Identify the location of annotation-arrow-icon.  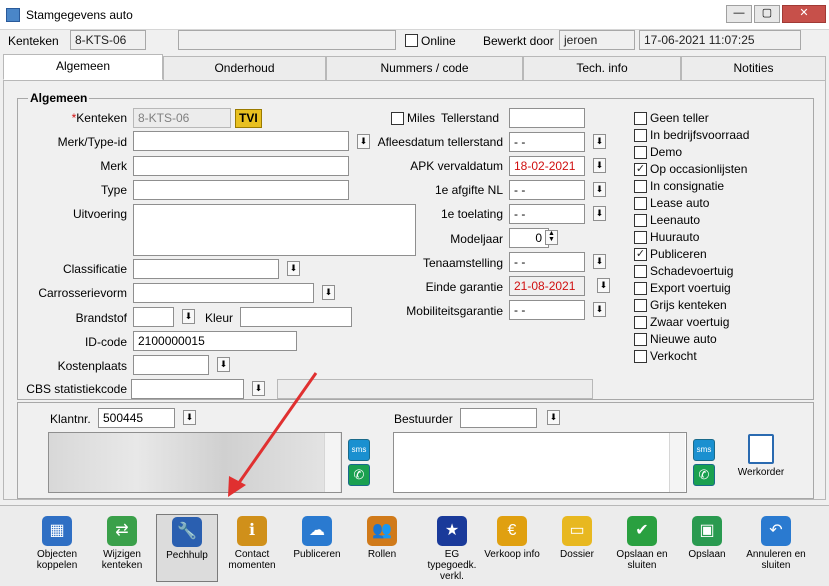
(273, 434).